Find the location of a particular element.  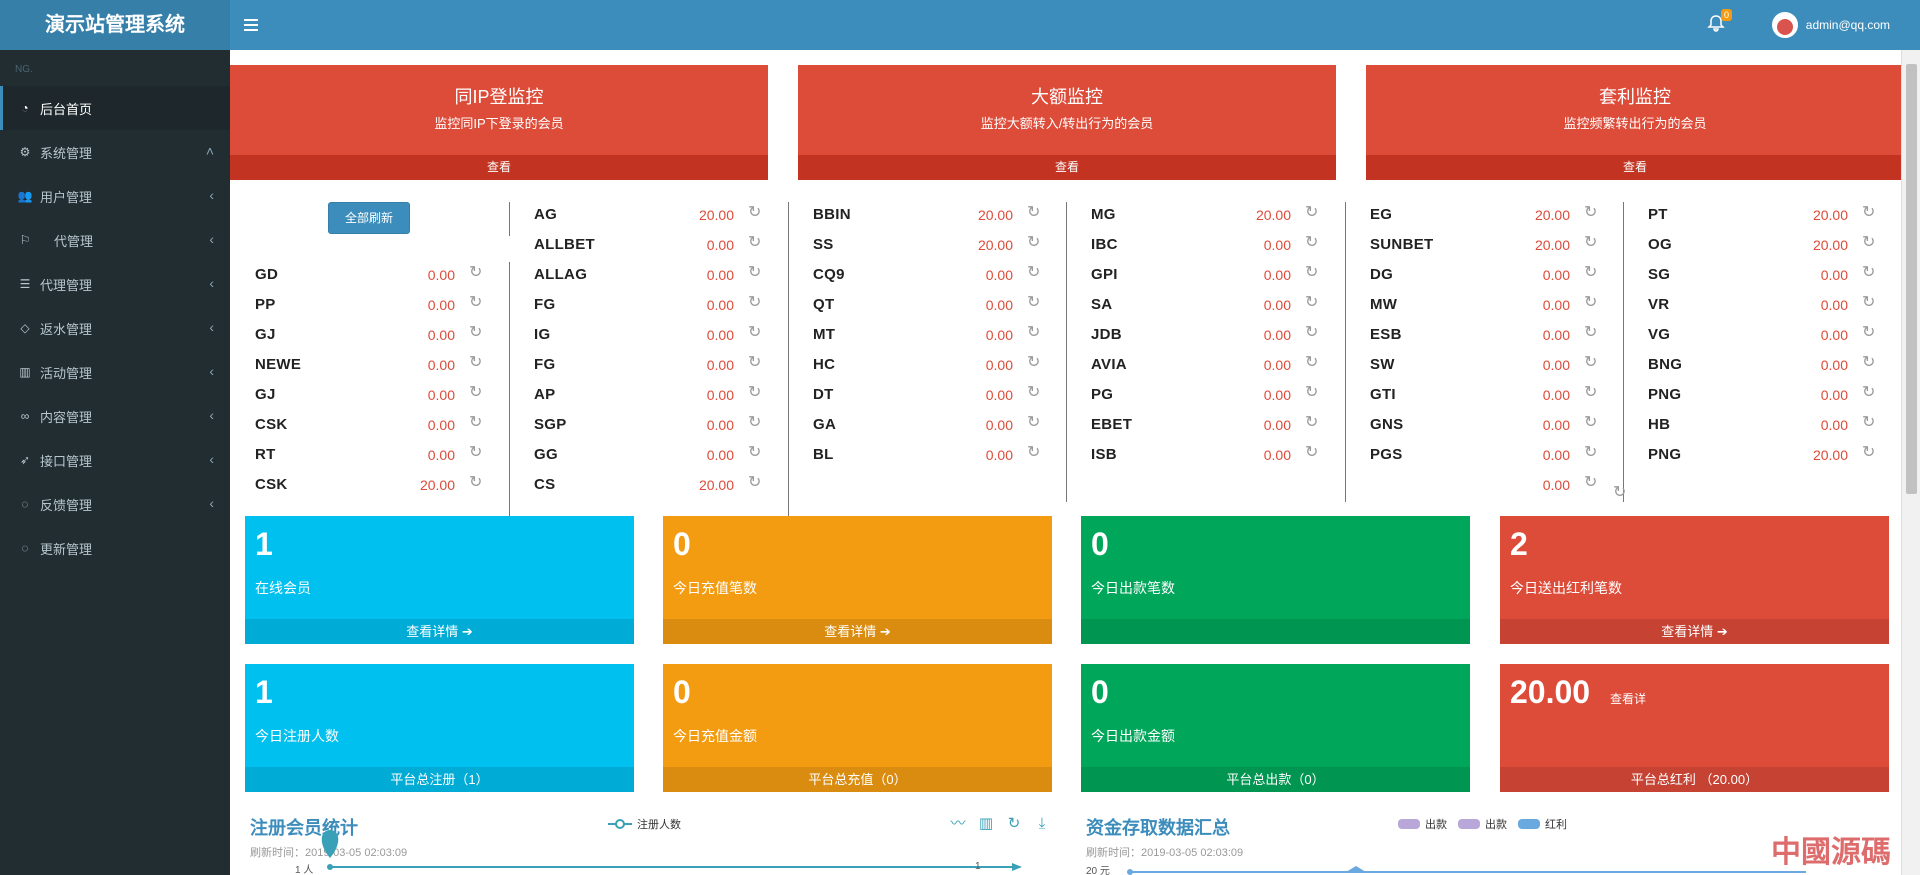

platform-row: FG 0.00 ↻ is located at coordinates (664, 305).